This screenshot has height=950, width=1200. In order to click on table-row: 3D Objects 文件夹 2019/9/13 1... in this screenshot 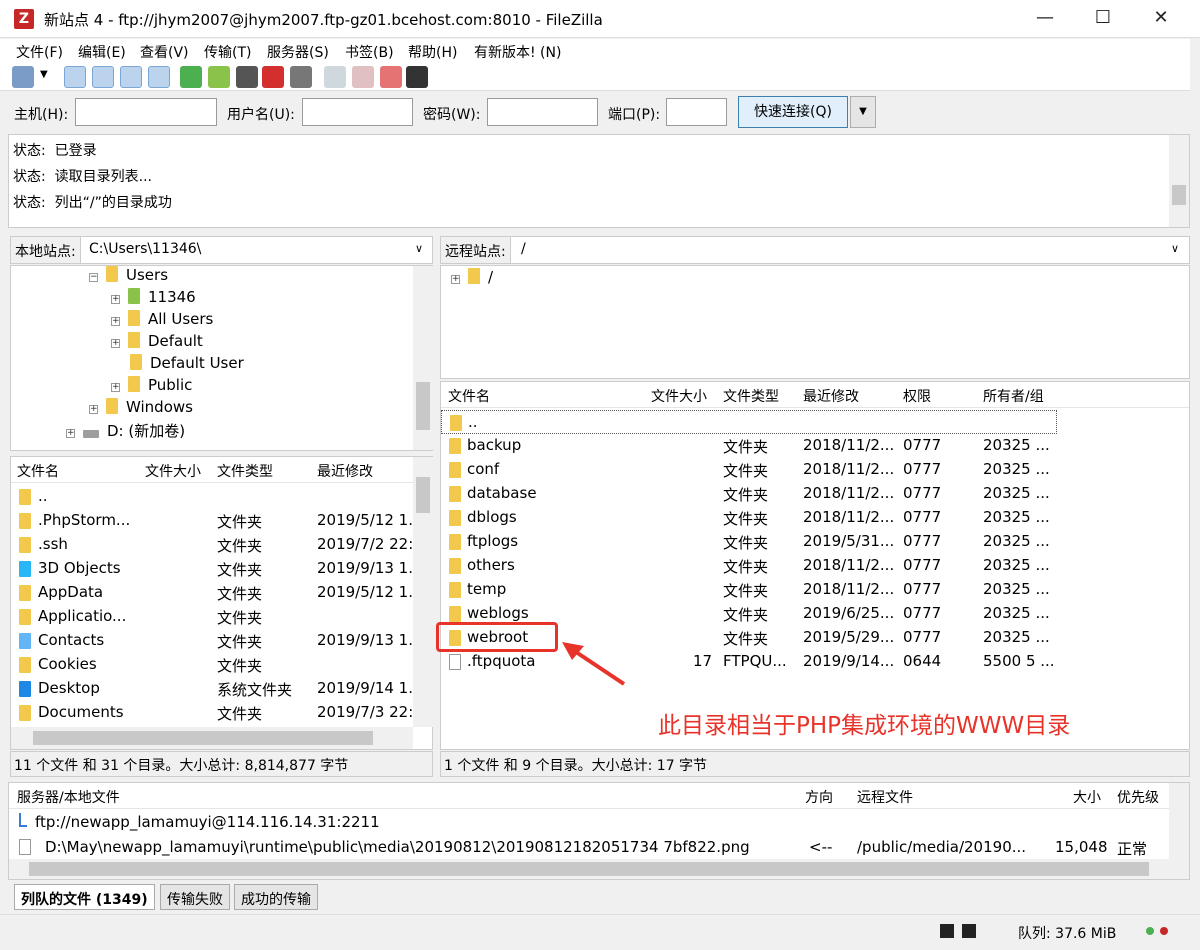, I will do `click(217, 569)`.